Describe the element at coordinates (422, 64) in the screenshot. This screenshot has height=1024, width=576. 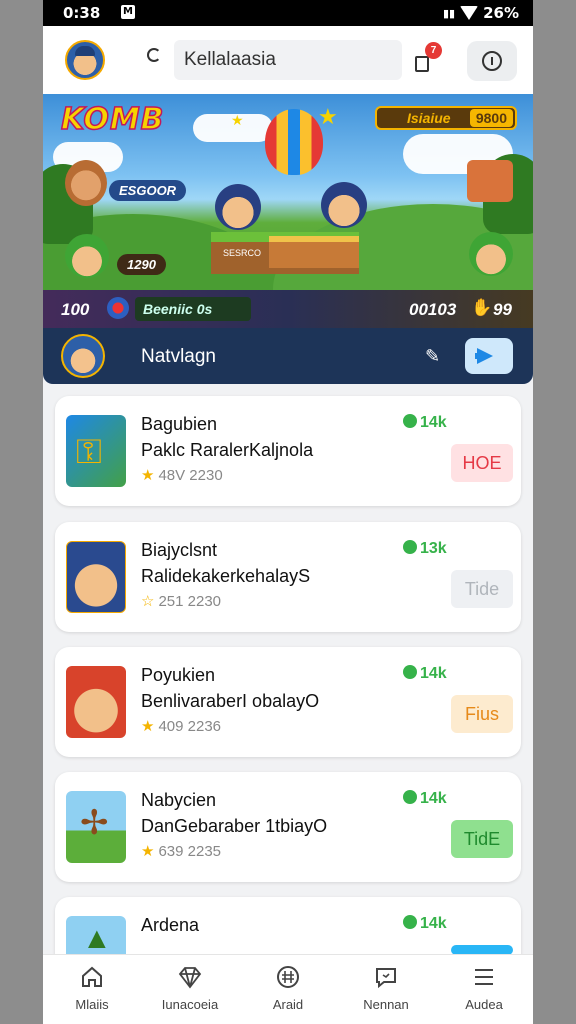
I see `bell-icon` at that location.